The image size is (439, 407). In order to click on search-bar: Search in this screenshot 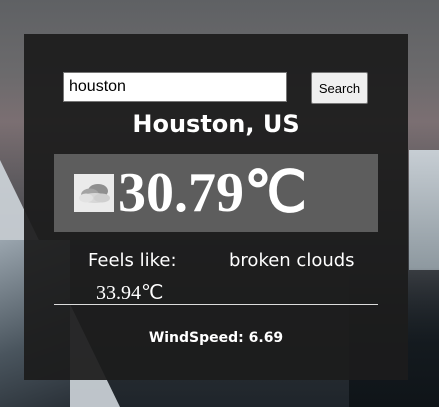, I will do `click(216, 88)`.